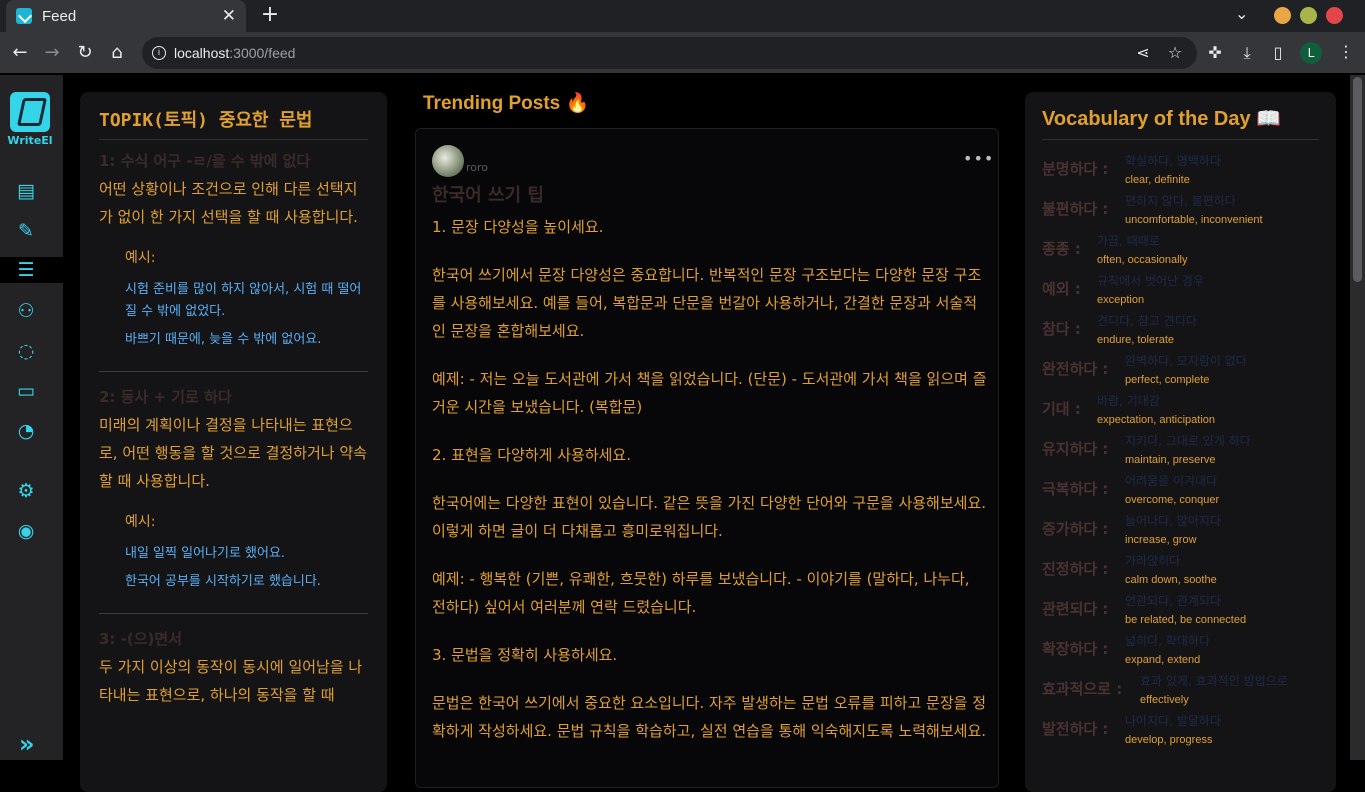 This screenshot has height=792, width=1365. I want to click on tab-title: Feed, so click(59, 16).